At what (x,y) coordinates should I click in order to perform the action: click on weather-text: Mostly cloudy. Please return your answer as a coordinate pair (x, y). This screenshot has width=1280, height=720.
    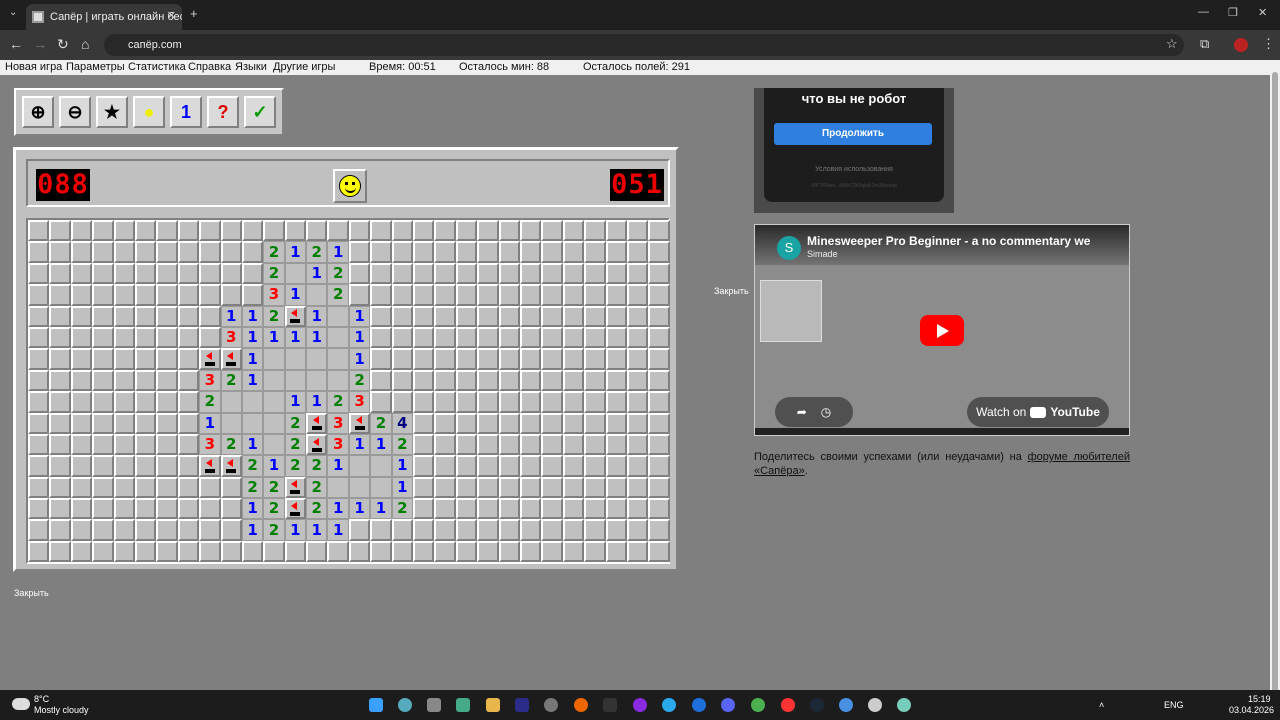
    Looking at the image, I should click on (61, 710).